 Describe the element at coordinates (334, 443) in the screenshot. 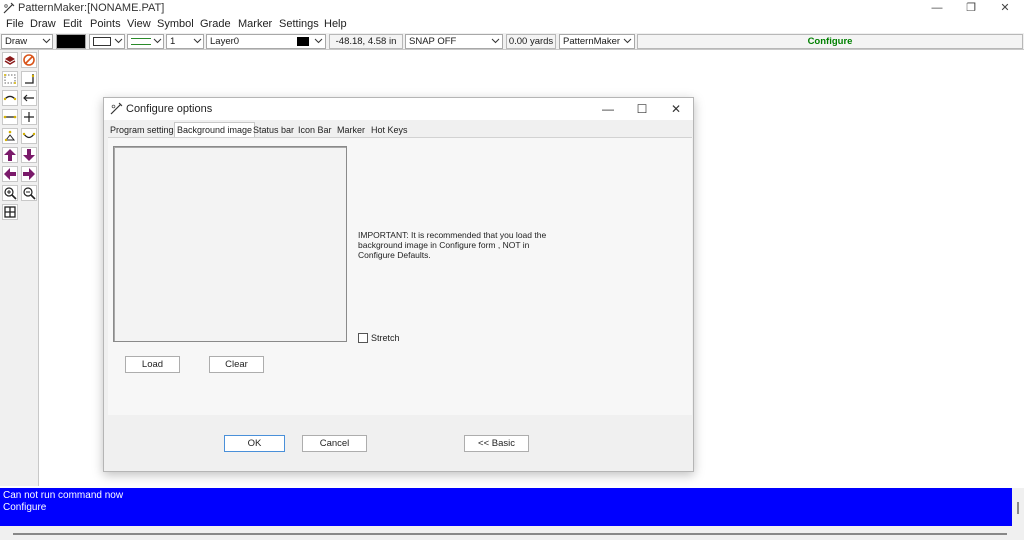

I see `cancel-button: Cancel` at that location.